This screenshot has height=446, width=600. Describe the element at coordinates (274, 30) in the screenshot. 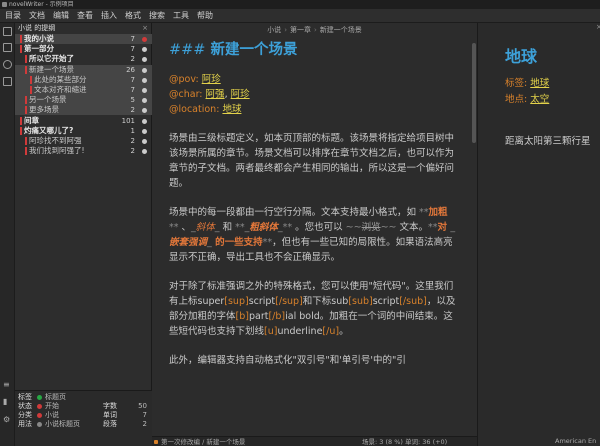

I see `breadcrumb-root: 小说` at that location.